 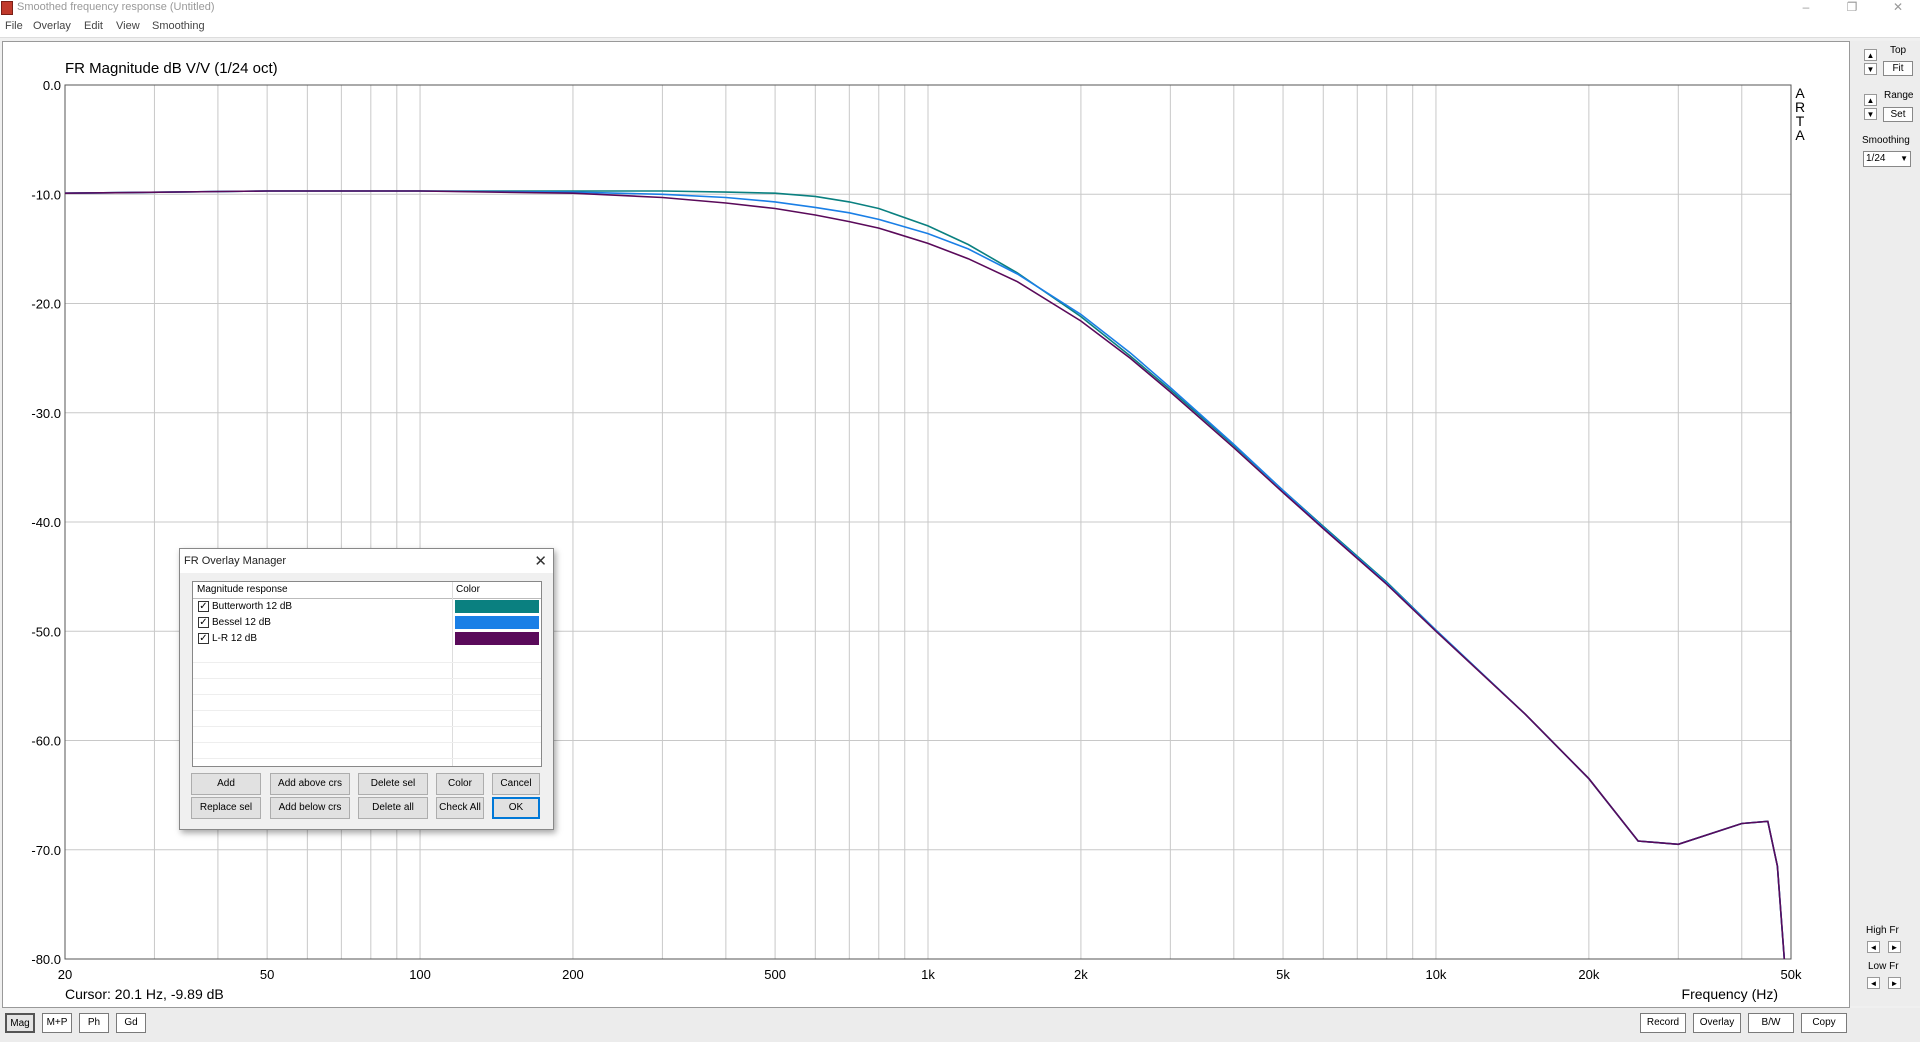 What do you see at coordinates (1870, 55) in the screenshot?
I see `top-up-arrow: ▲` at bounding box center [1870, 55].